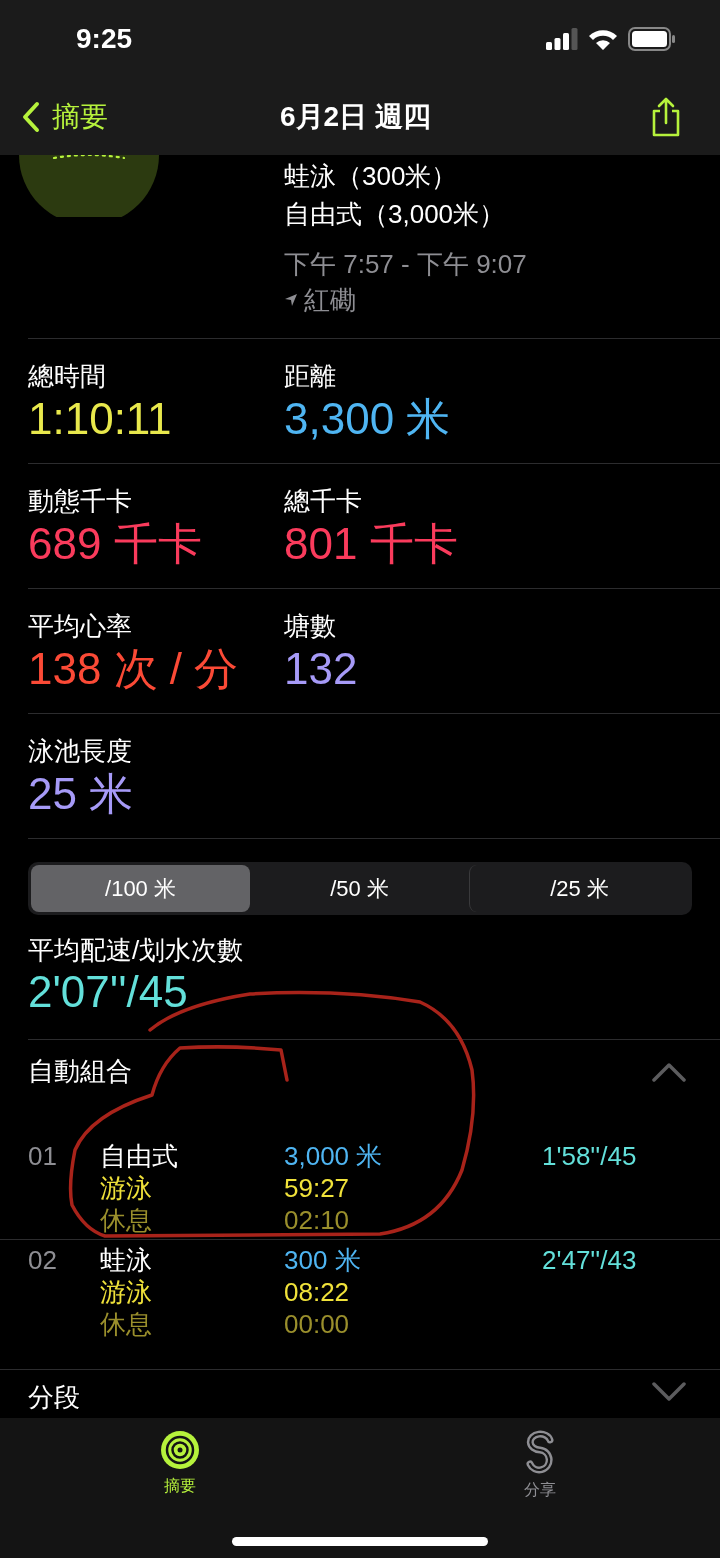  What do you see at coordinates (669, 1071) in the screenshot?
I see `collapse-chevron-icon` at bounding box center [669, 1071].